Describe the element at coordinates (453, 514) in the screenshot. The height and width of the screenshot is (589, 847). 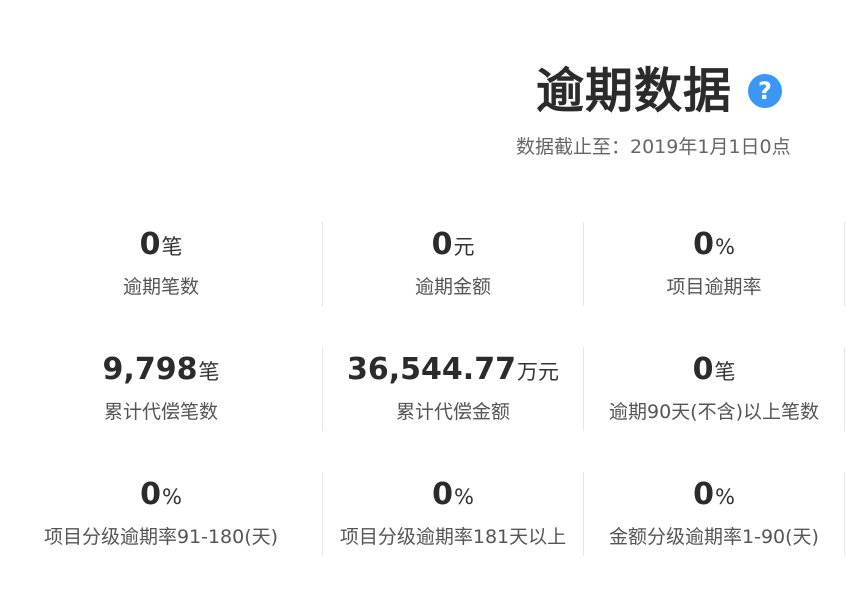
I see `stat-project-rate-181-plus: 0% 项目分级逾期率181天以上` at that location.